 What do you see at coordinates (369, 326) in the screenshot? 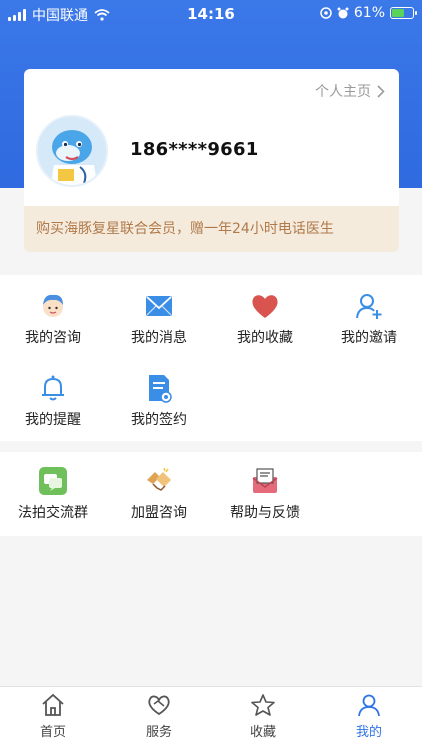
I see `menu-item-my-invites: 我的邀请` at bounding box center [369, 326].